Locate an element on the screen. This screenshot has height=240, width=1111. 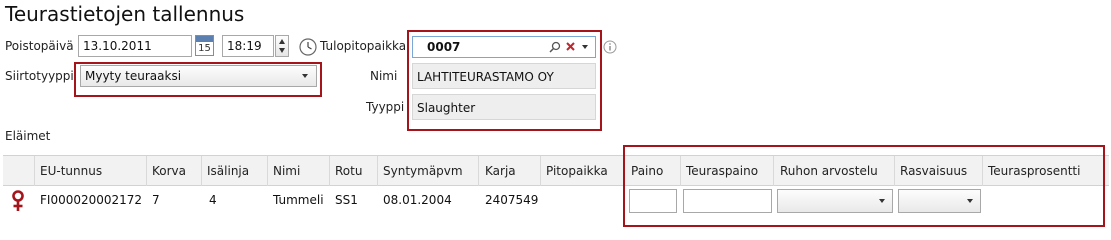
clock-icon is located at coordinates (308, 47).